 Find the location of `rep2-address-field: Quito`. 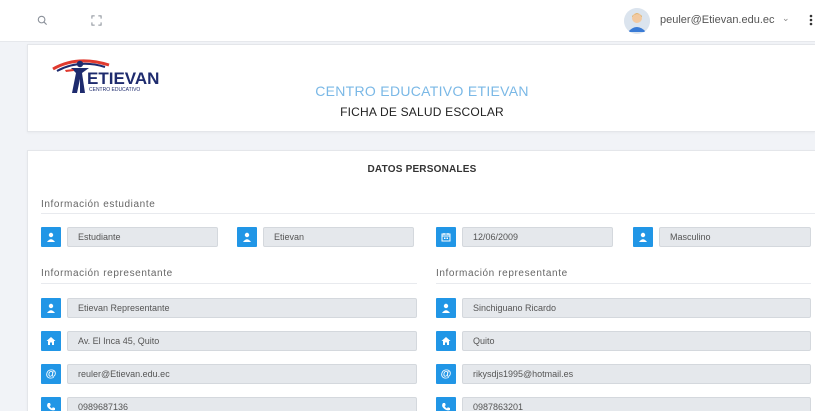

rep2-address-field: Quito is located at coordinates (623, 341).